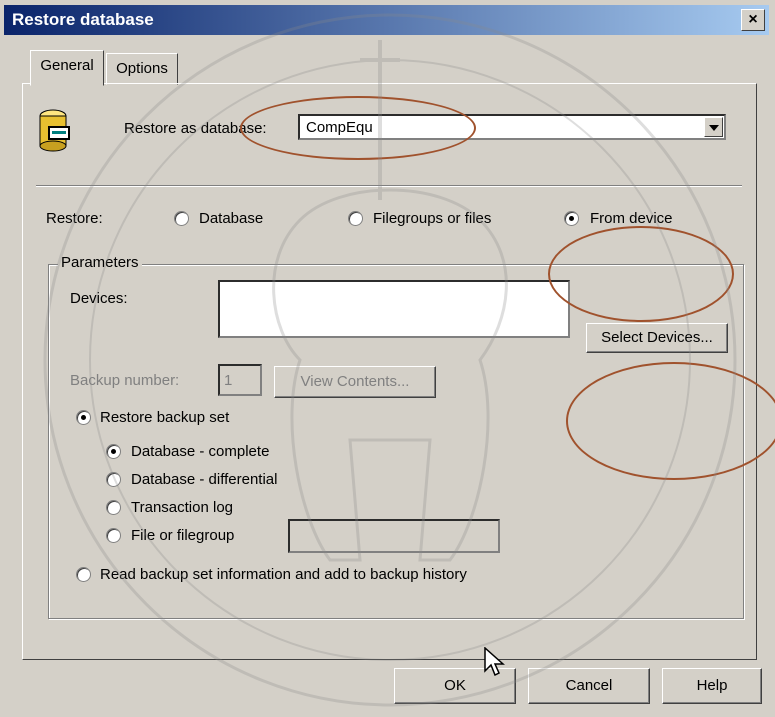 This screenshot has width=775, height=717. I want to click on backup-number-field: 1, so click(240, 380).